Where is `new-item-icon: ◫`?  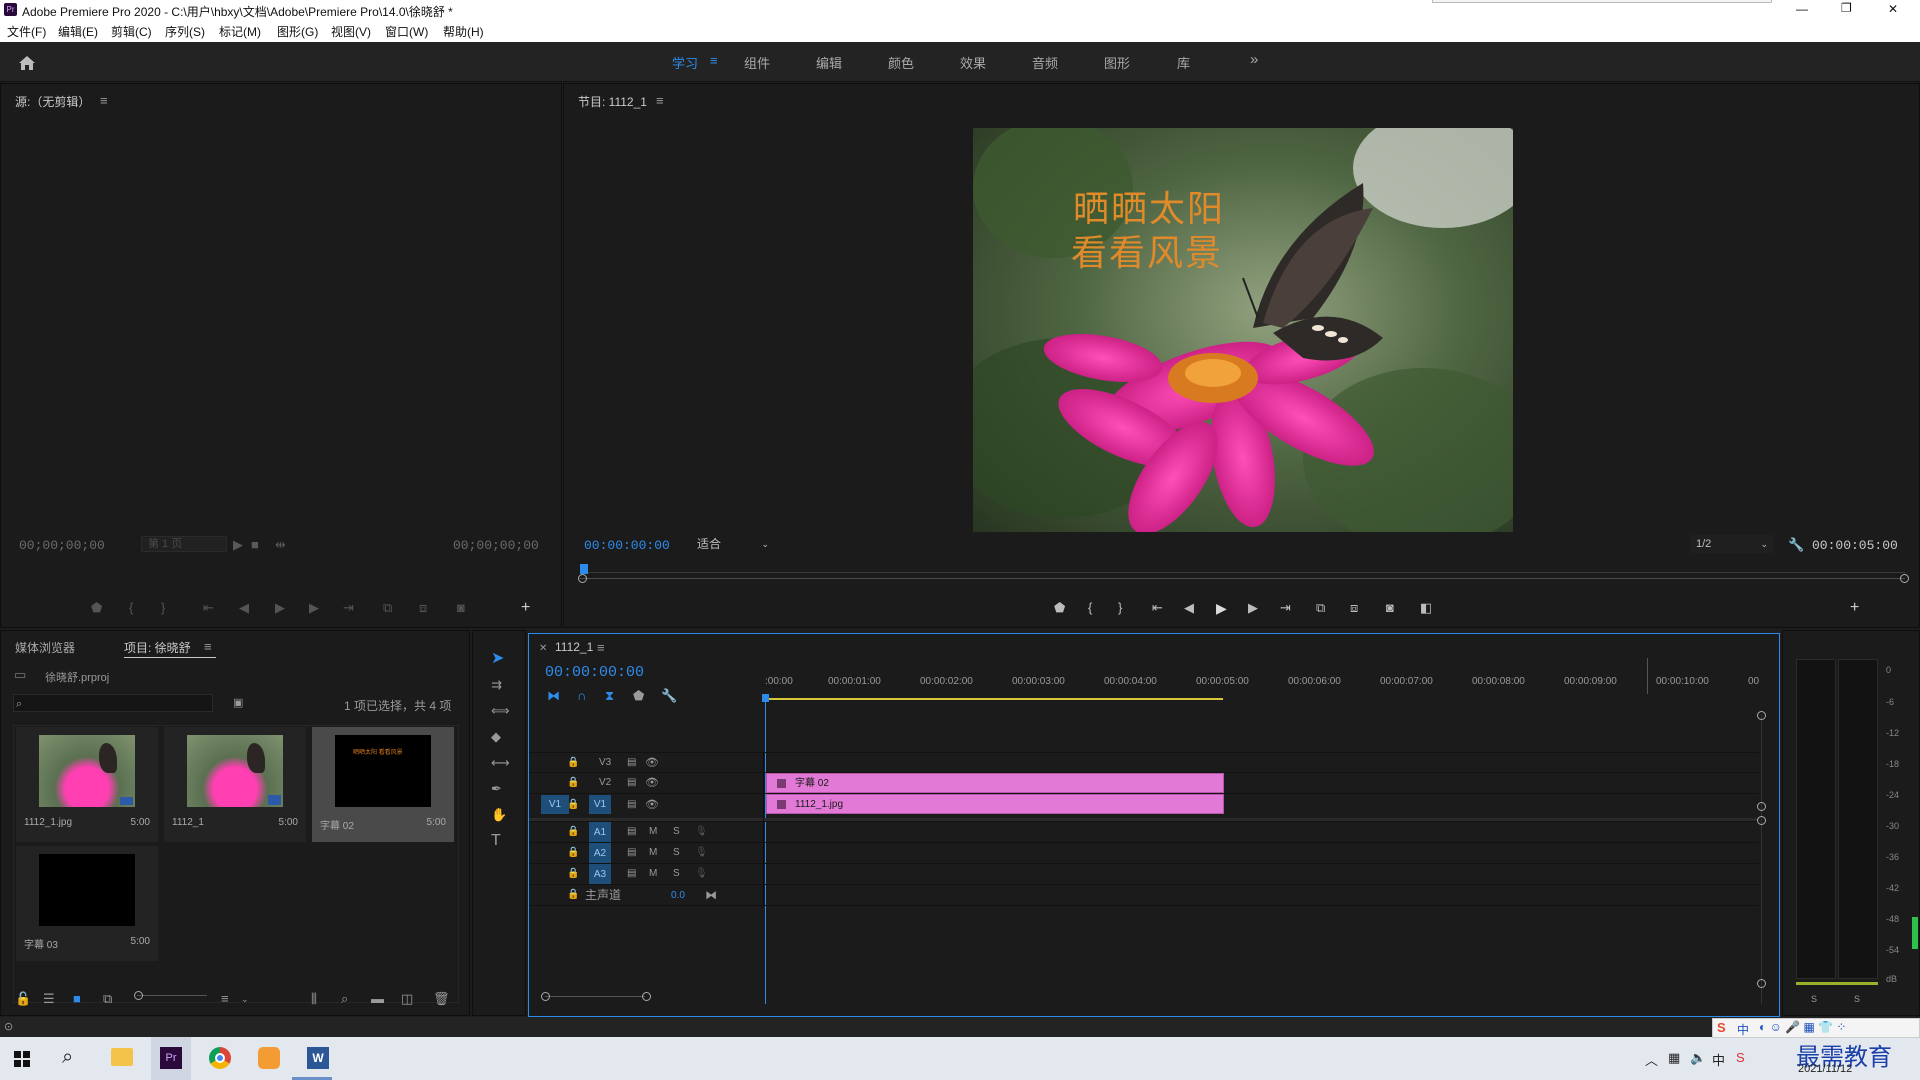
new-item-icon: ◫ is located at coordinates (407, 999).